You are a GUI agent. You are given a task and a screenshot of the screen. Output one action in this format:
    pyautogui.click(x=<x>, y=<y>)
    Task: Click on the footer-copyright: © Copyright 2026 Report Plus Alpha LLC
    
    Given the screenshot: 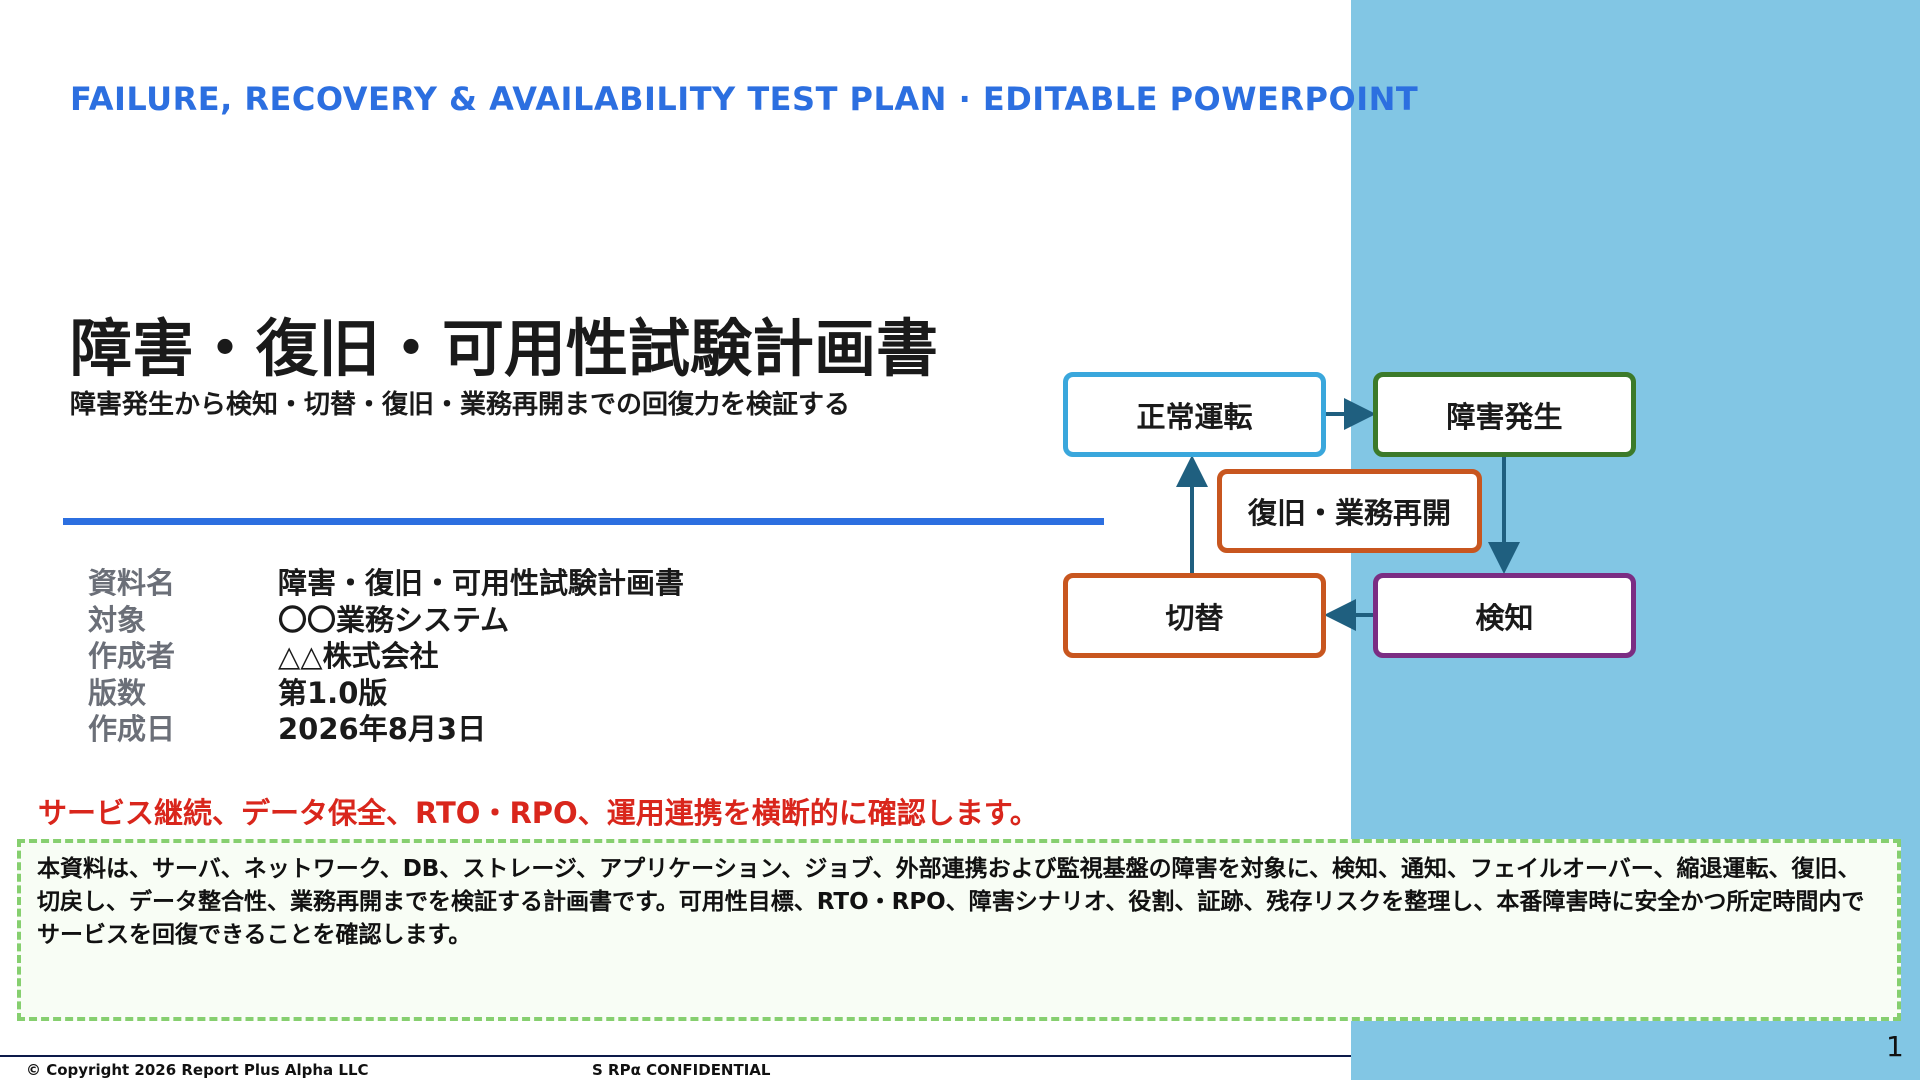 What is the action you would take?
    pyautogui.click(x=197, y=1070)
    